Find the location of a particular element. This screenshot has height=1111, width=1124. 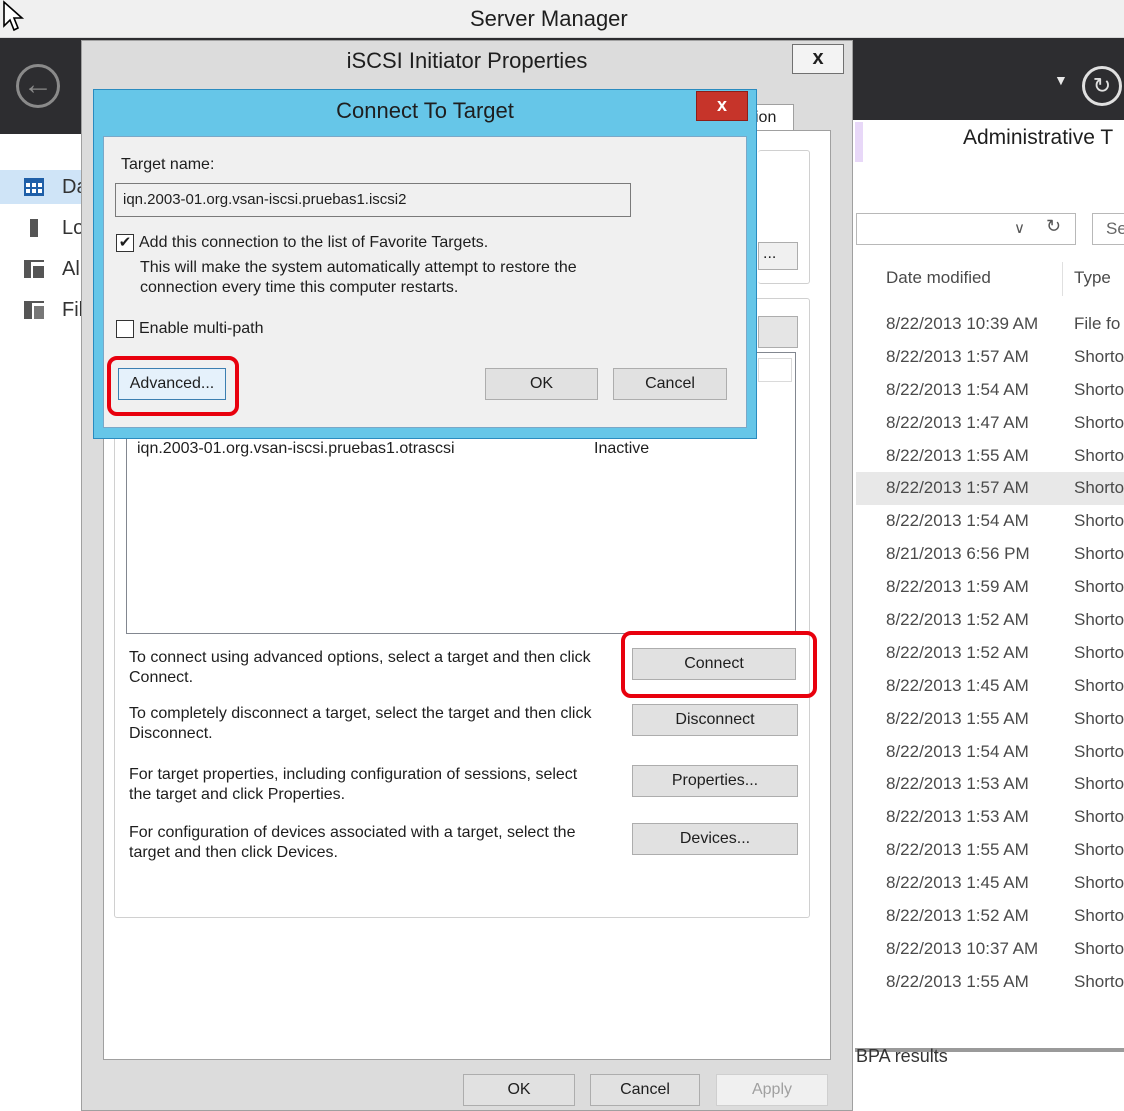

dashboard-icon is located at coordinates (34, 187).